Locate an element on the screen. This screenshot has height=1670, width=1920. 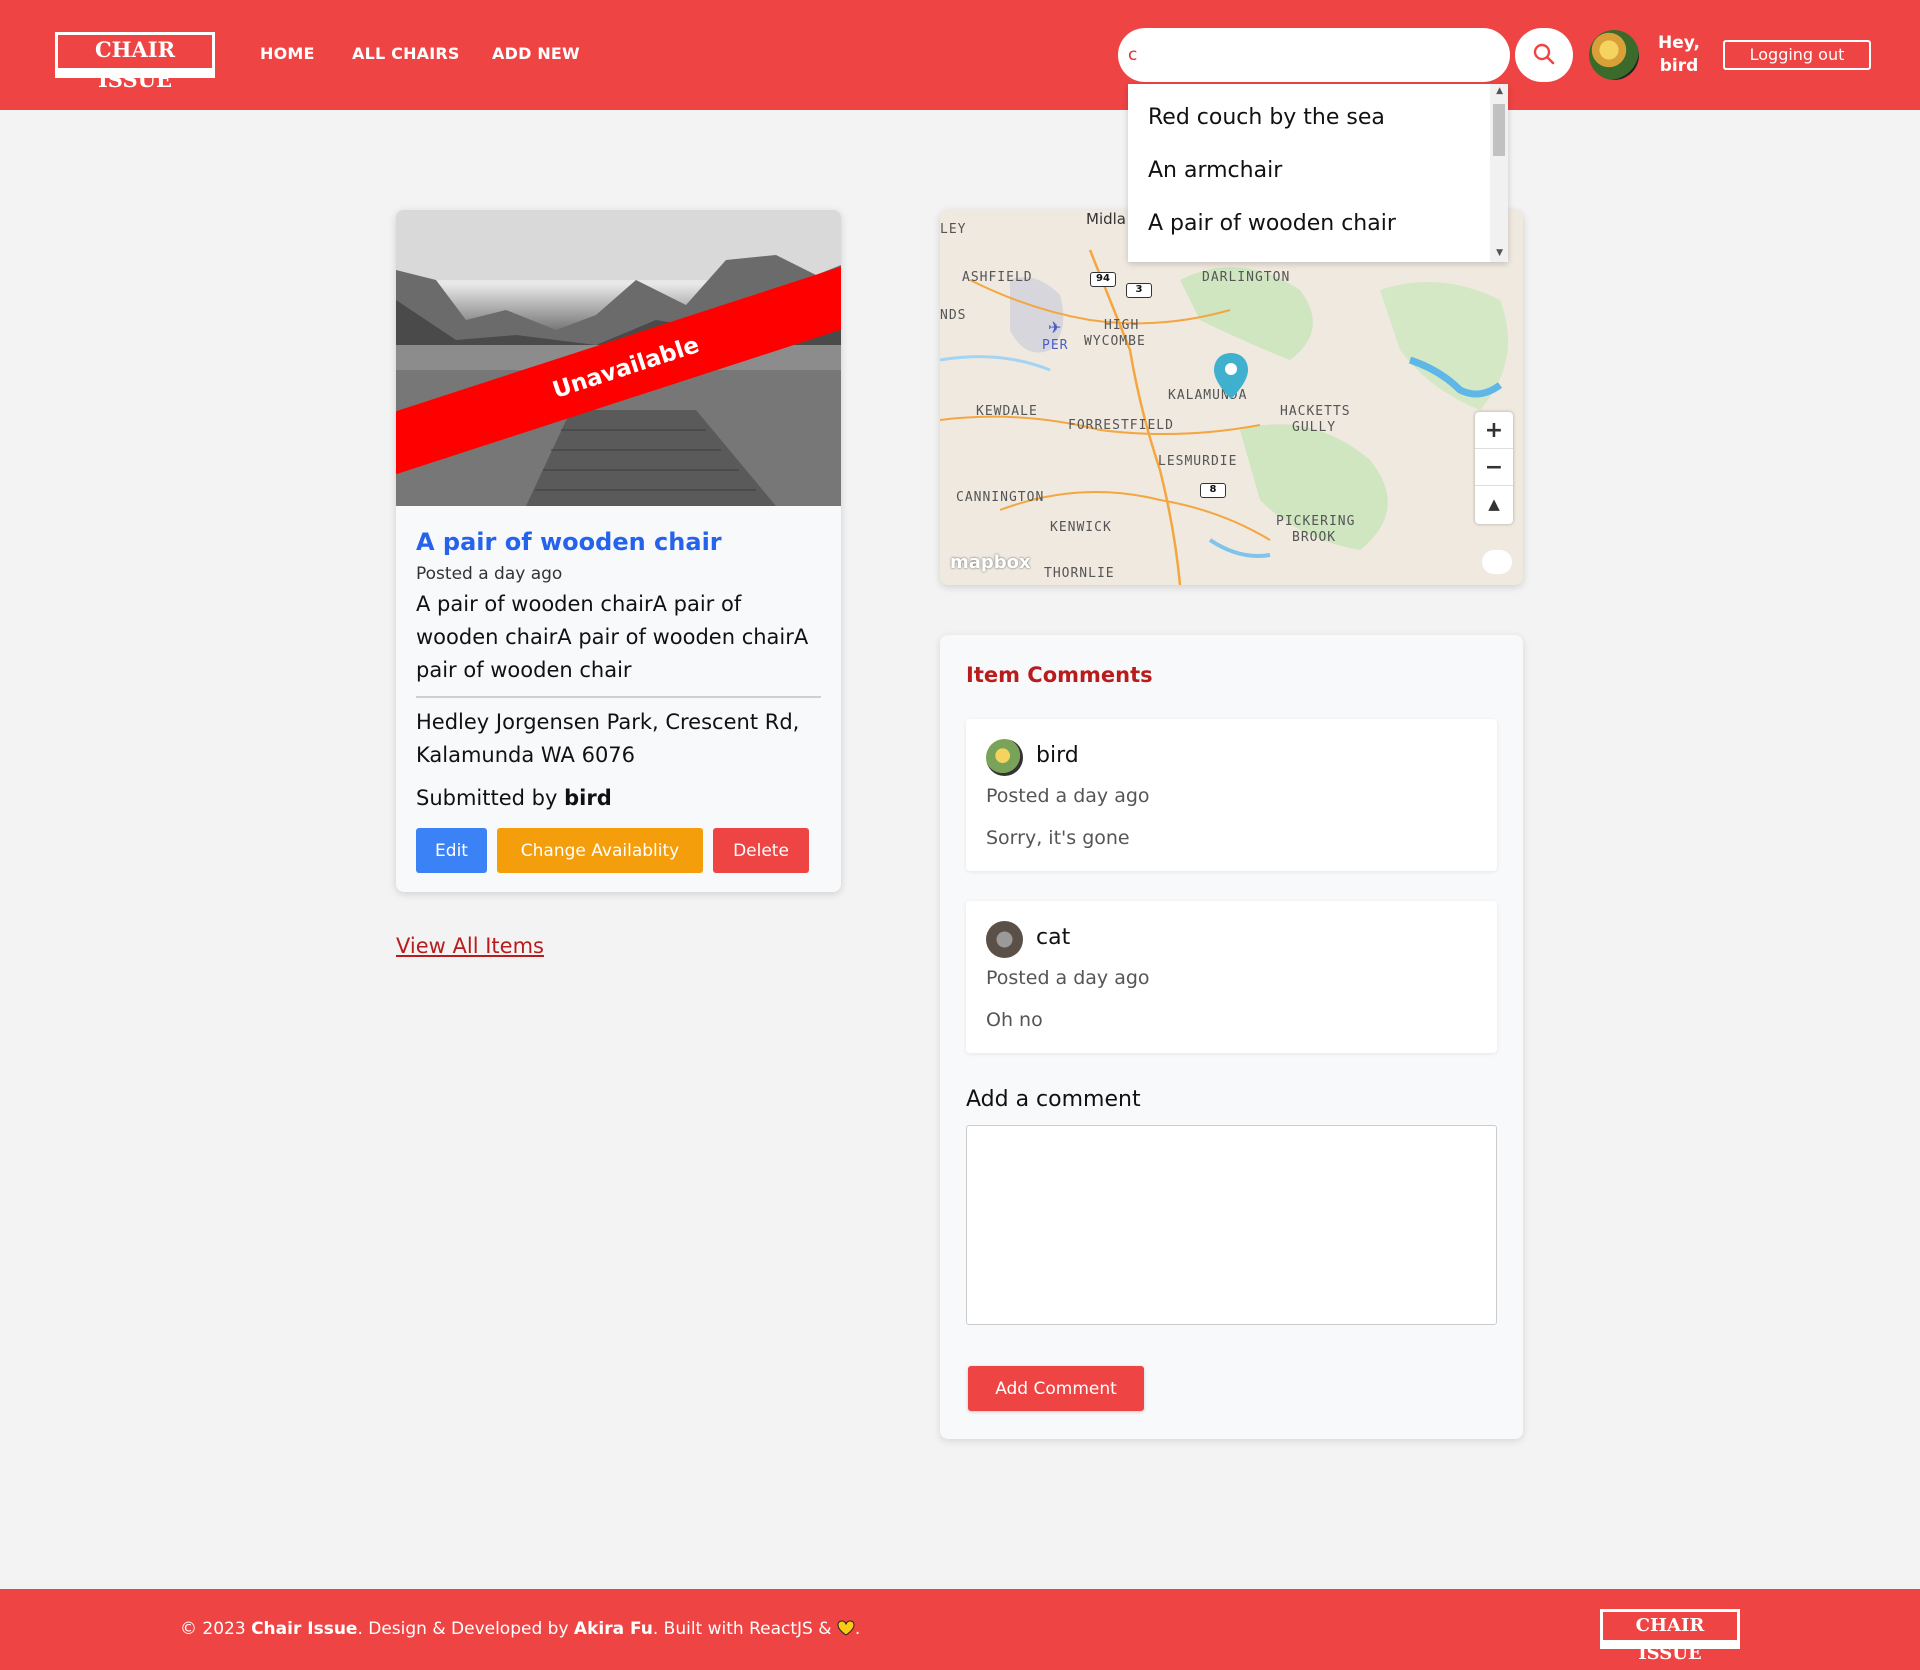
map-zoom-controls: + − ▲ is located at coordinates (1494, 468).